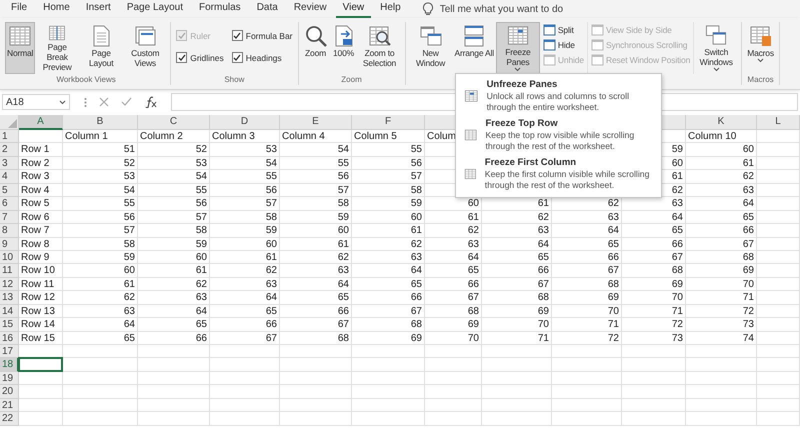  What do you see at coordinates (220, 9) in the screenshot?
I see `menu-tab: Formulas` at bounding box center [220, 9].